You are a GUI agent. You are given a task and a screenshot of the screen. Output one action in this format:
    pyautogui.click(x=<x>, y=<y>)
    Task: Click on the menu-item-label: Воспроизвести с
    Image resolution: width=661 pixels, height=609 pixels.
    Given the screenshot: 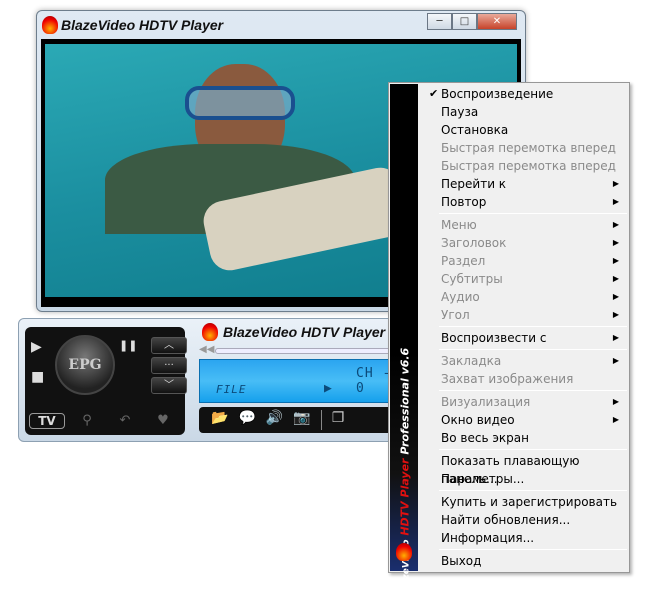 What is the action you would take?
    pyautogui.click(x=494, y=338)
    